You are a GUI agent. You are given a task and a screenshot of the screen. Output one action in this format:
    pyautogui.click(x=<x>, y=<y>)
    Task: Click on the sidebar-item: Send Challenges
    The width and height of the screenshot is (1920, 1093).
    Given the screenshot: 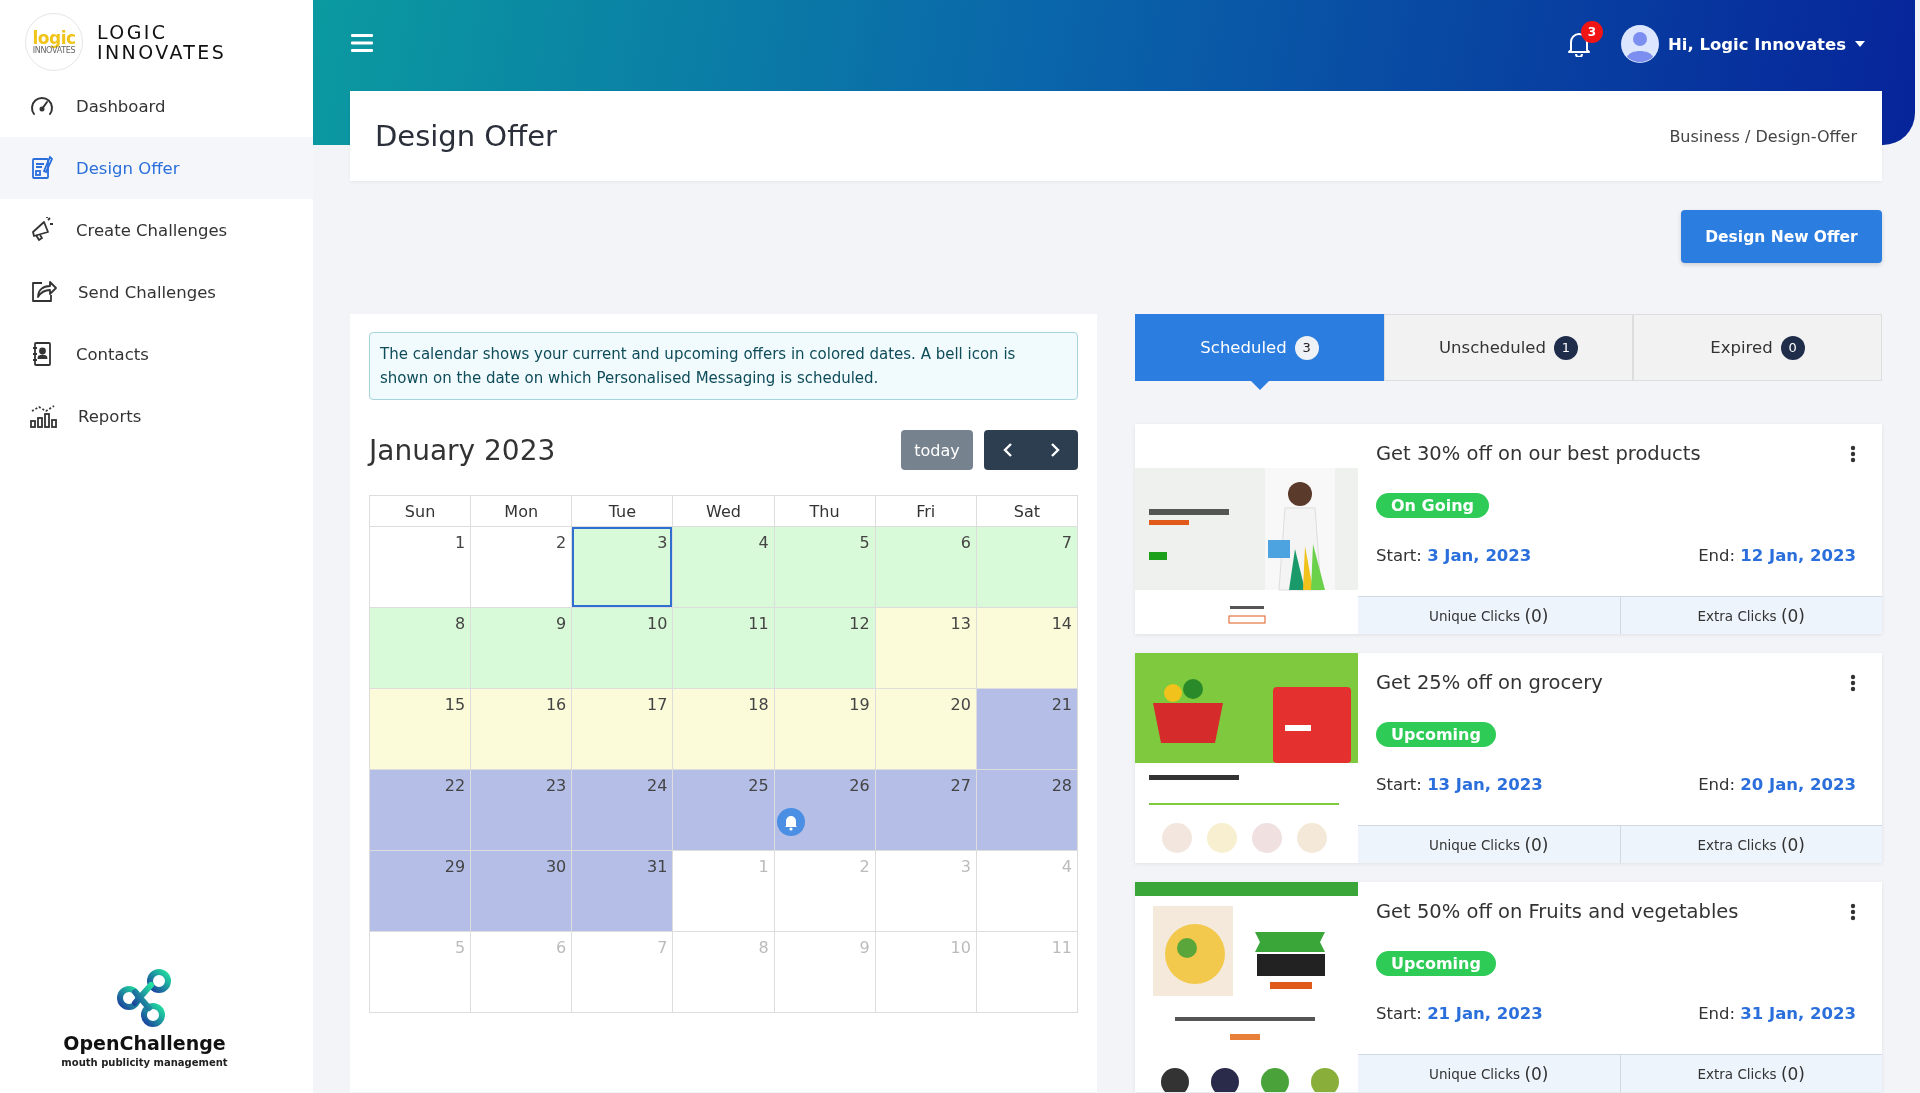 What is the action you would take?
    pyautogui.click(x=156, y=292)
    